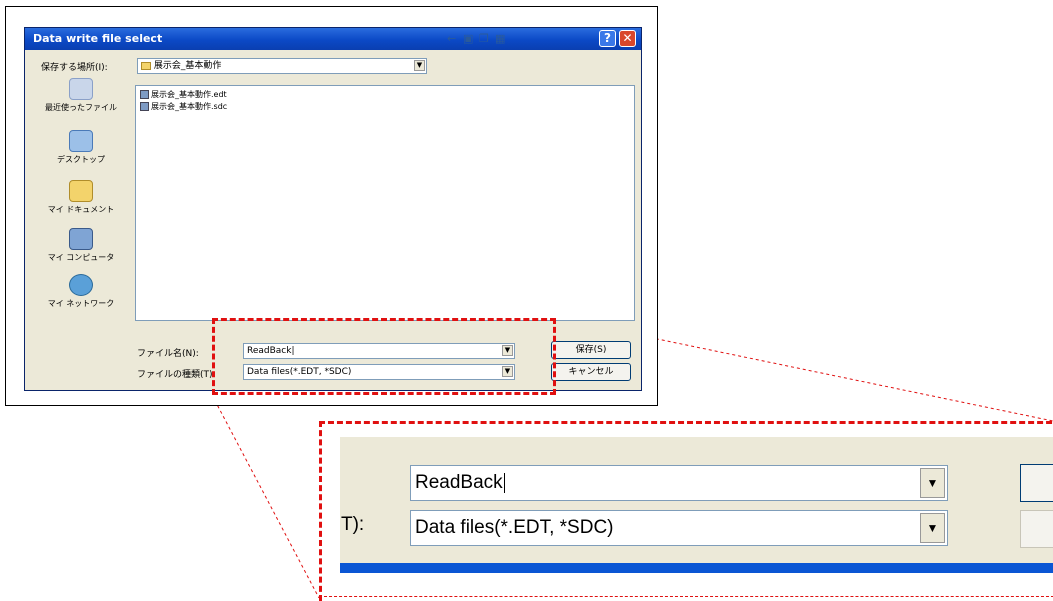 The image size is (1053, 601). What do you see at coordinates (183, 106) in the screenshot?
I see `list-item: 展示会_基本動作.sdc` at bounding box center [183, 106].